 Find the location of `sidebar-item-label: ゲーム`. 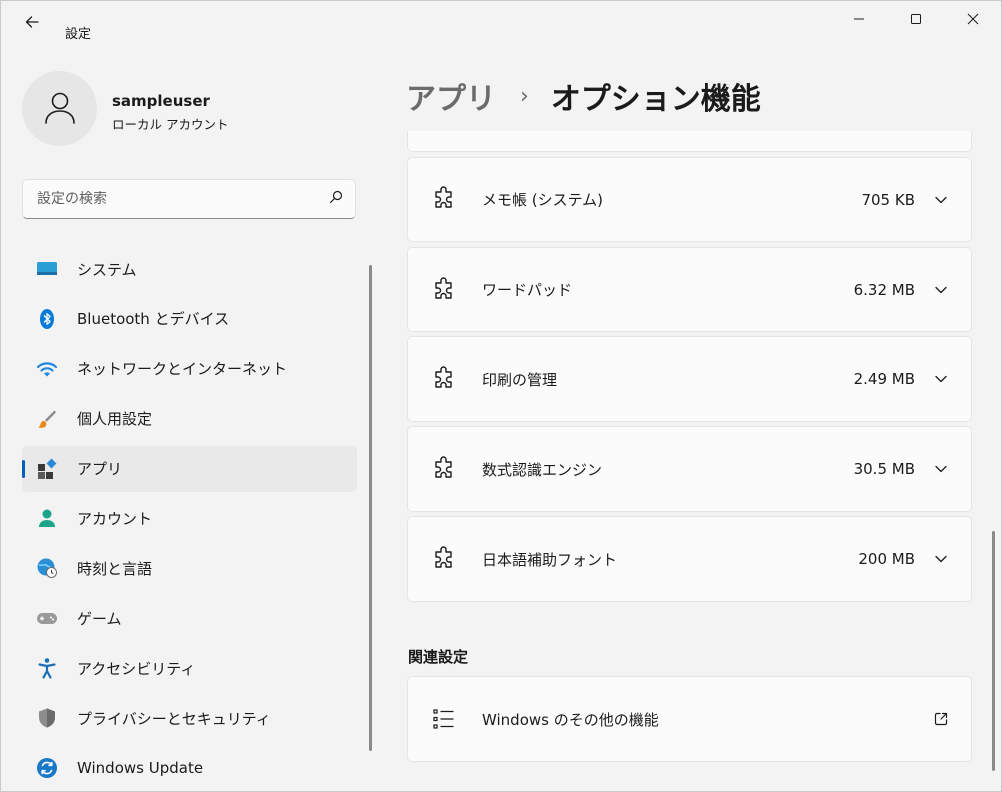

sidebar-item-label: ゲーム is located at coordinates (99, 618).